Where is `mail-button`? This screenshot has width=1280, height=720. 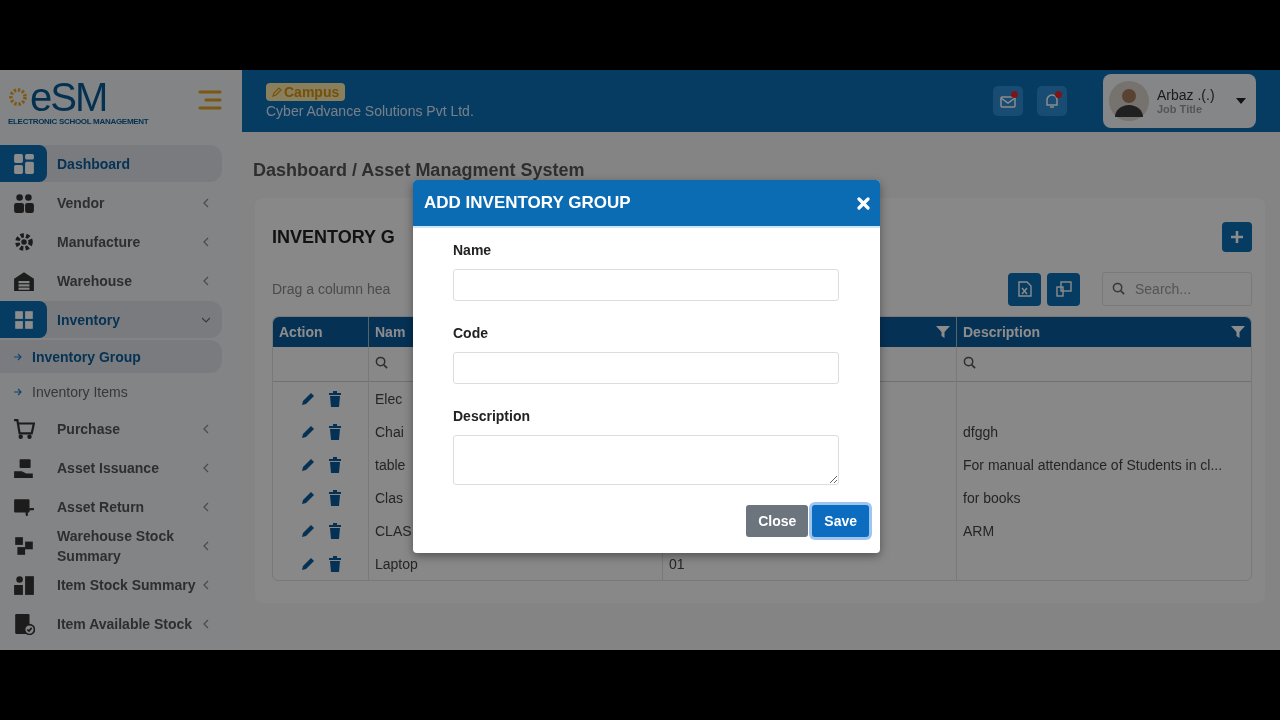 mail-button is located at coordinates (1008, 101).